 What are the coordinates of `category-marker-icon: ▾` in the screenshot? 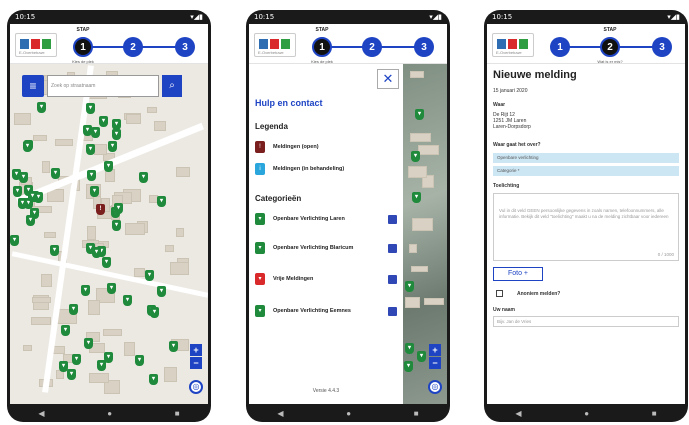 It's located at (260, 219).